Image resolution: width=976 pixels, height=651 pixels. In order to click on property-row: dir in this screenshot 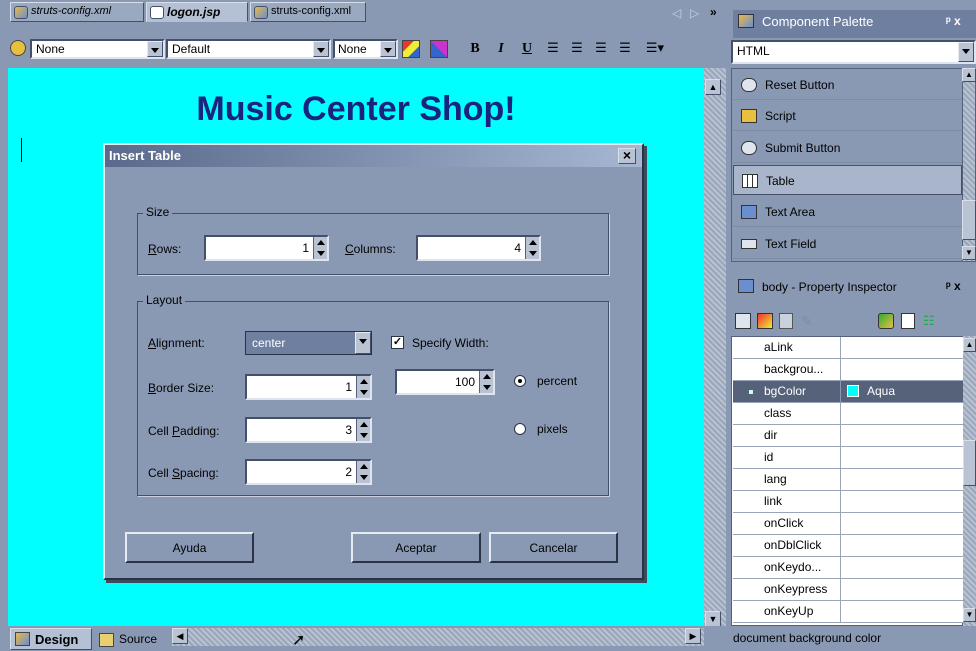, I will do `click(848, 436)`.